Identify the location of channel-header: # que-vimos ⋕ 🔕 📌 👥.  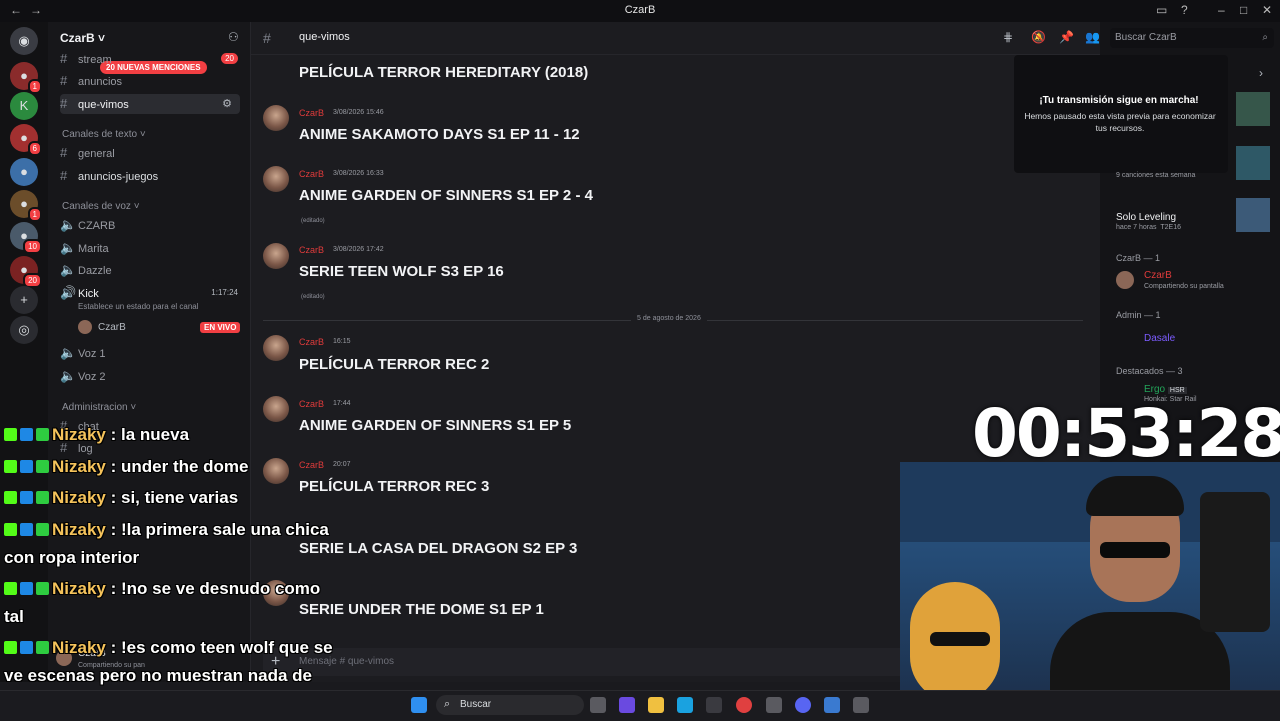
(675, 38).